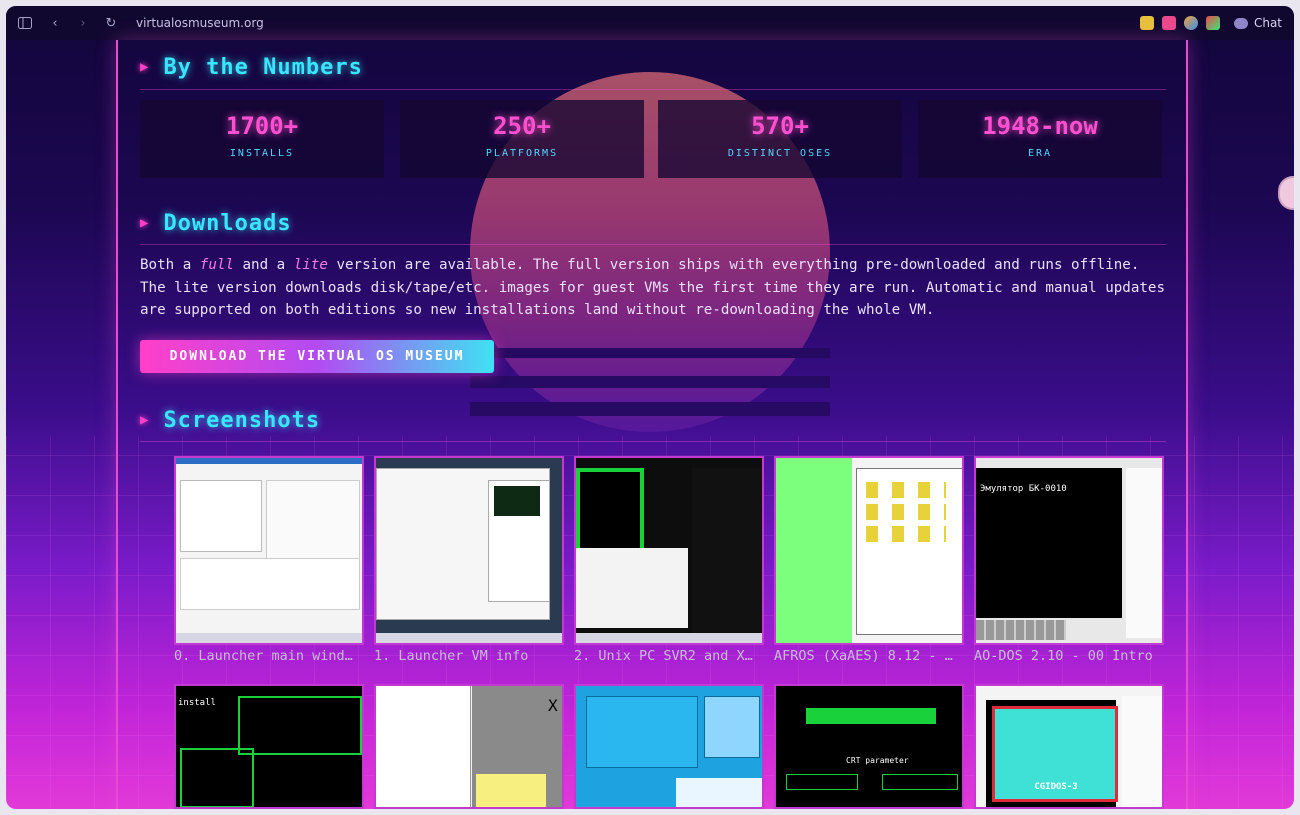 The height and width of the screenshot is (815, 1300). Describe the element at coordinates (1267, 23) in the screenshot. I see `chat-label: Chat` at that location.